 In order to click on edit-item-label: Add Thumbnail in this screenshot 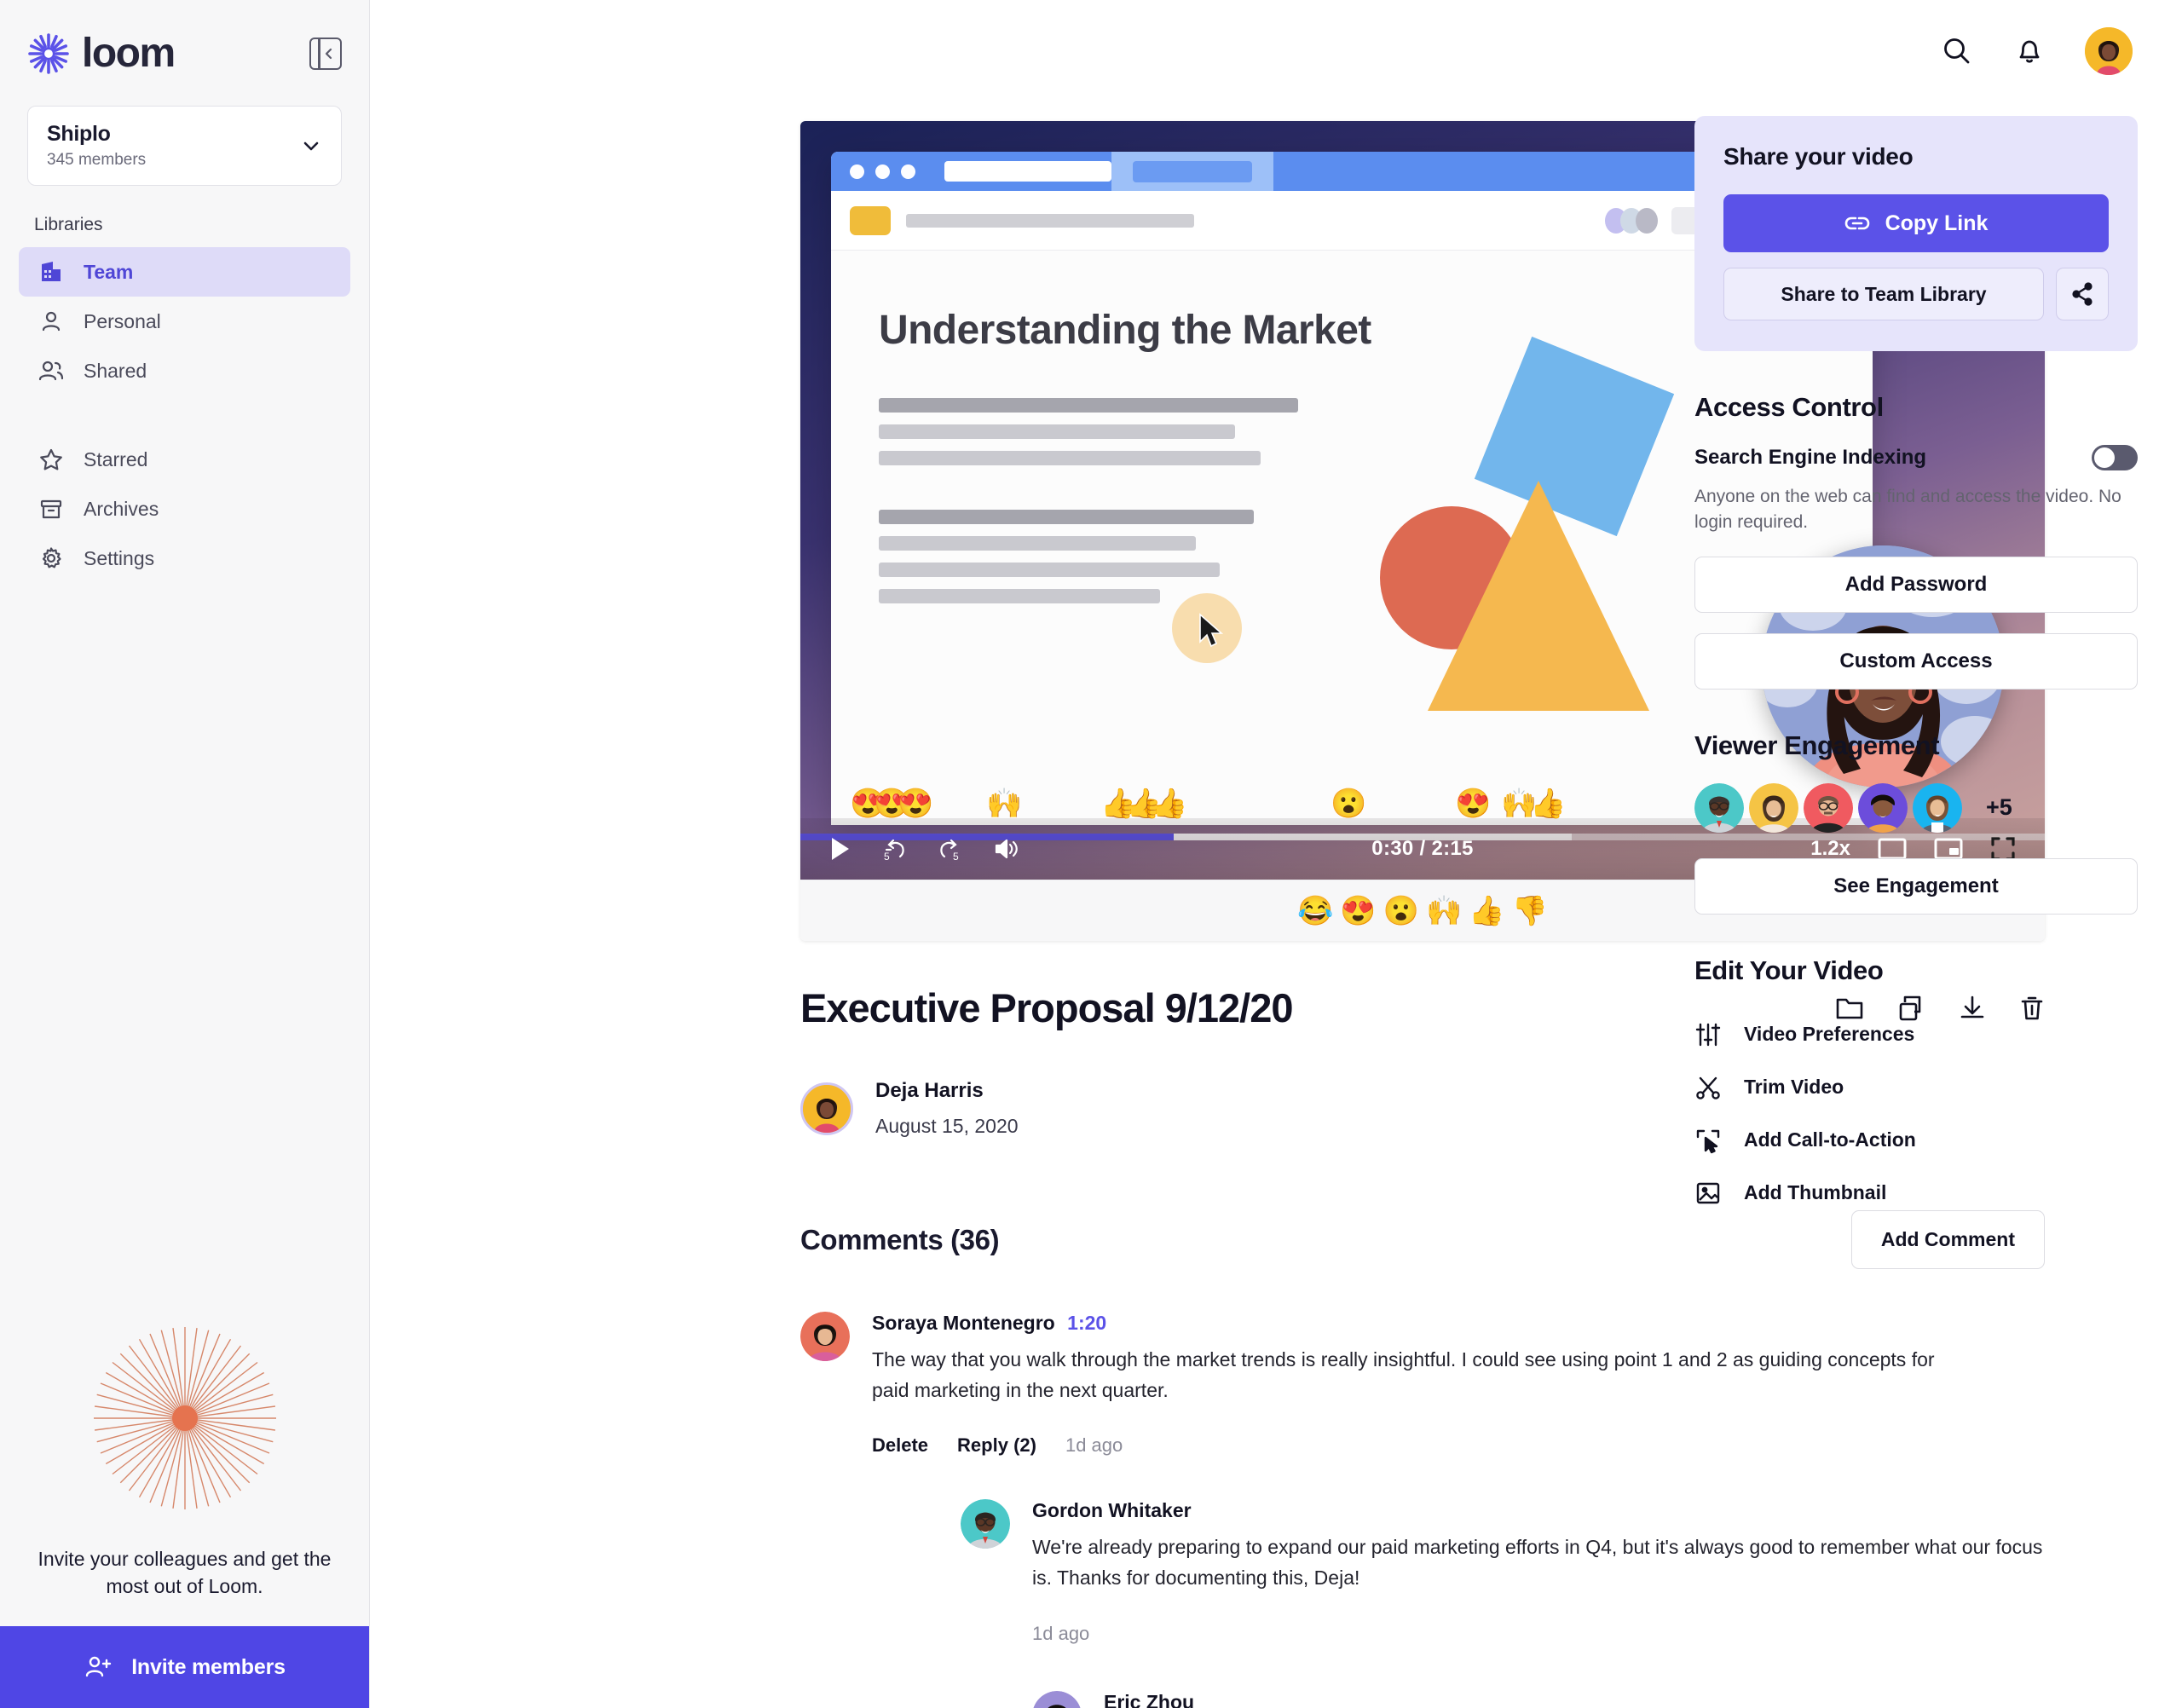, I will do `click(1815, 1192)`.